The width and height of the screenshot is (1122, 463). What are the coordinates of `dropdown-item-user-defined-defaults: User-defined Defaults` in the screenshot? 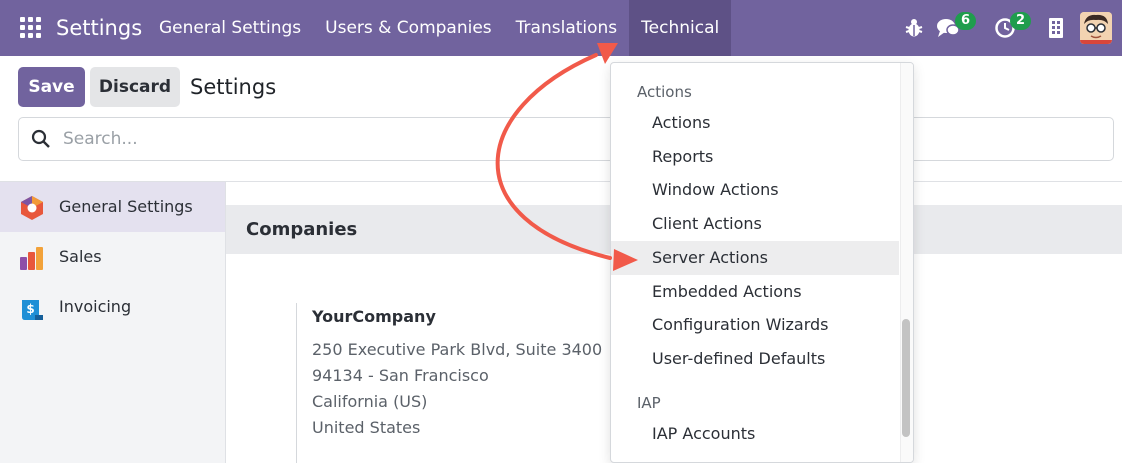 It's located at (755, 359).